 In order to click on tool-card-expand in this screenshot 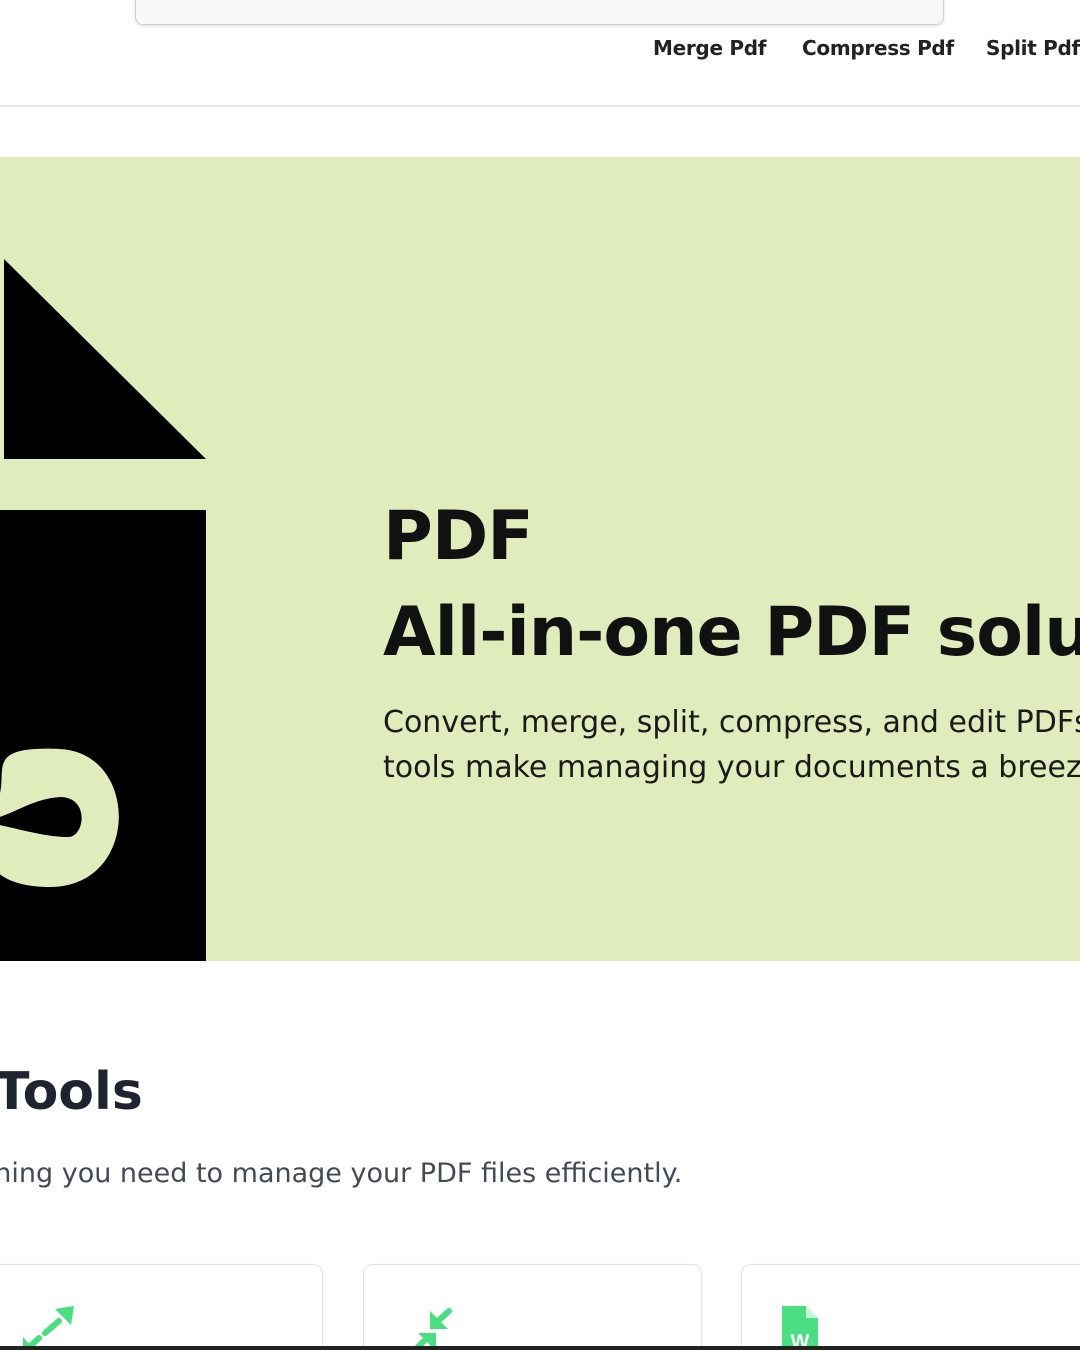, I will do `click(161, 1307)`.